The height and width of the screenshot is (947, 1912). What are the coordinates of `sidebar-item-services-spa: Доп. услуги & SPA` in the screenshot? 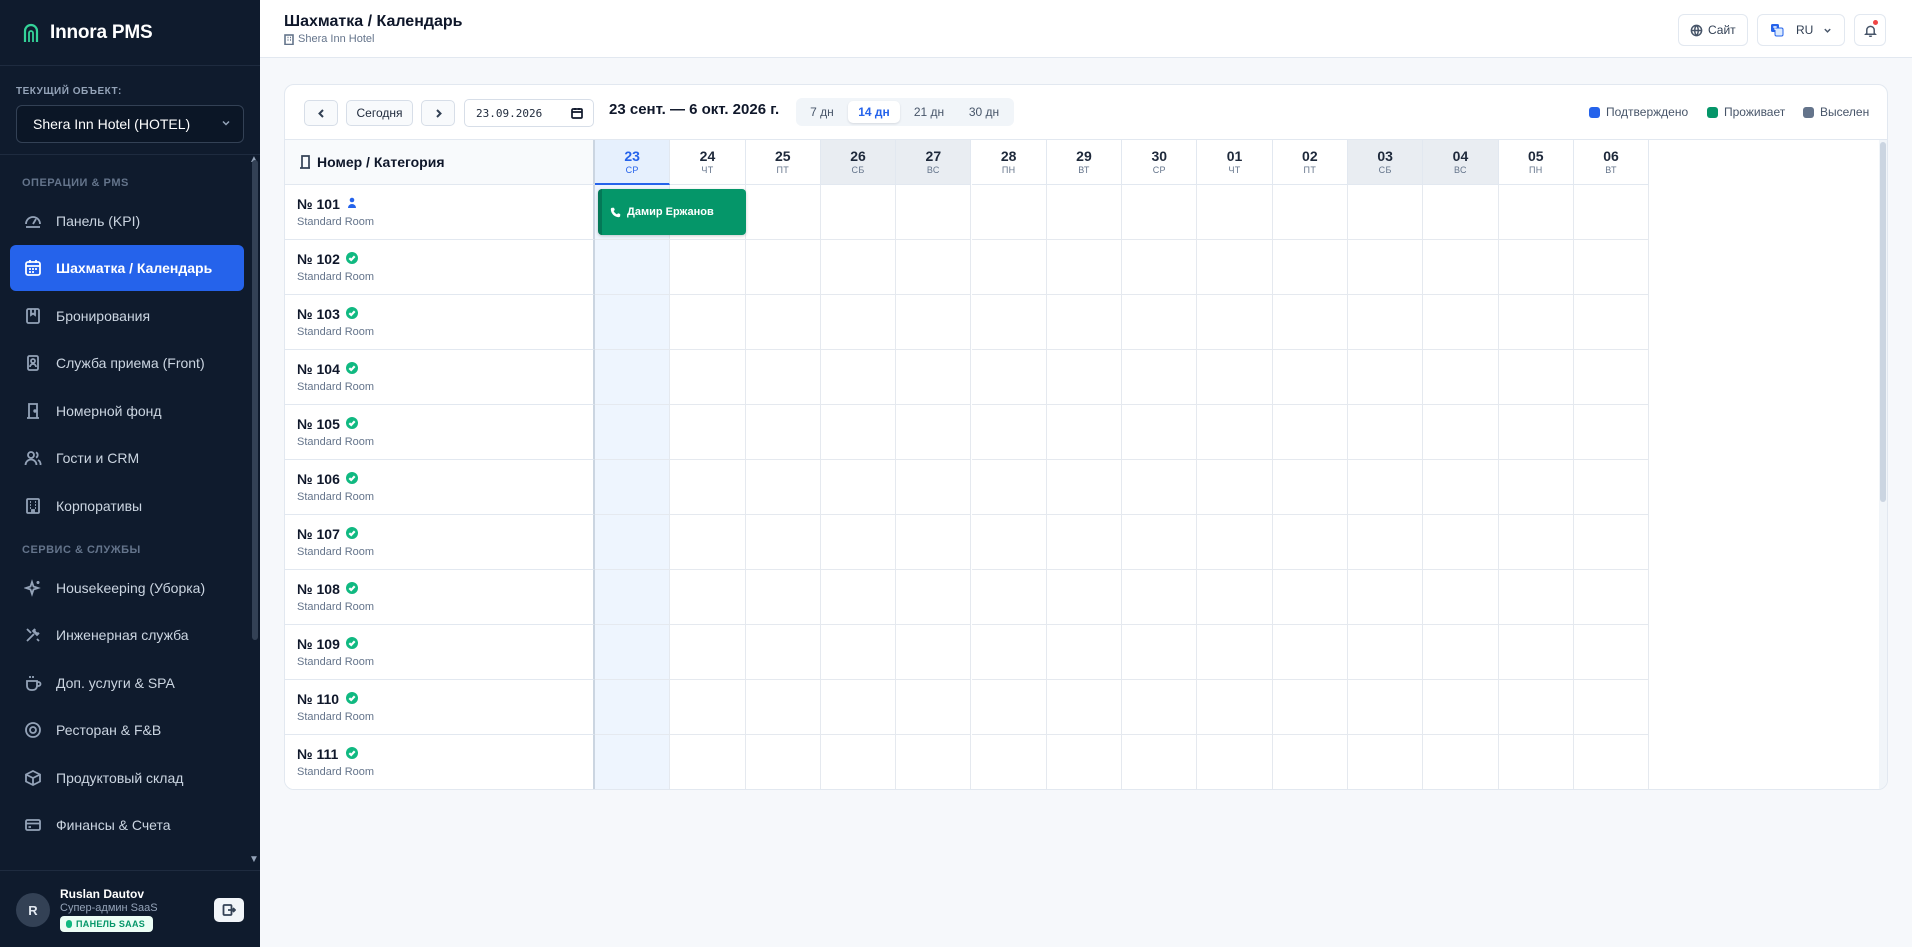 It's located at (127, 683).